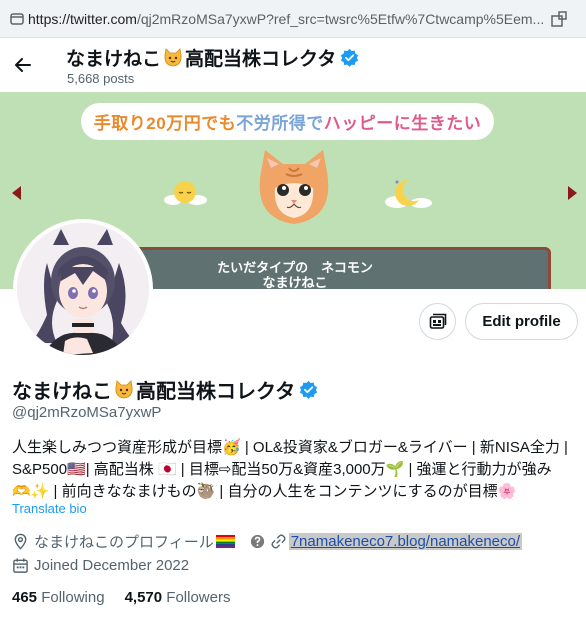  What do you see at coordinates (62, 392) in the screenshot?
I see `profile-name-part1: なまけねこ` at bounding box center [62, 392].